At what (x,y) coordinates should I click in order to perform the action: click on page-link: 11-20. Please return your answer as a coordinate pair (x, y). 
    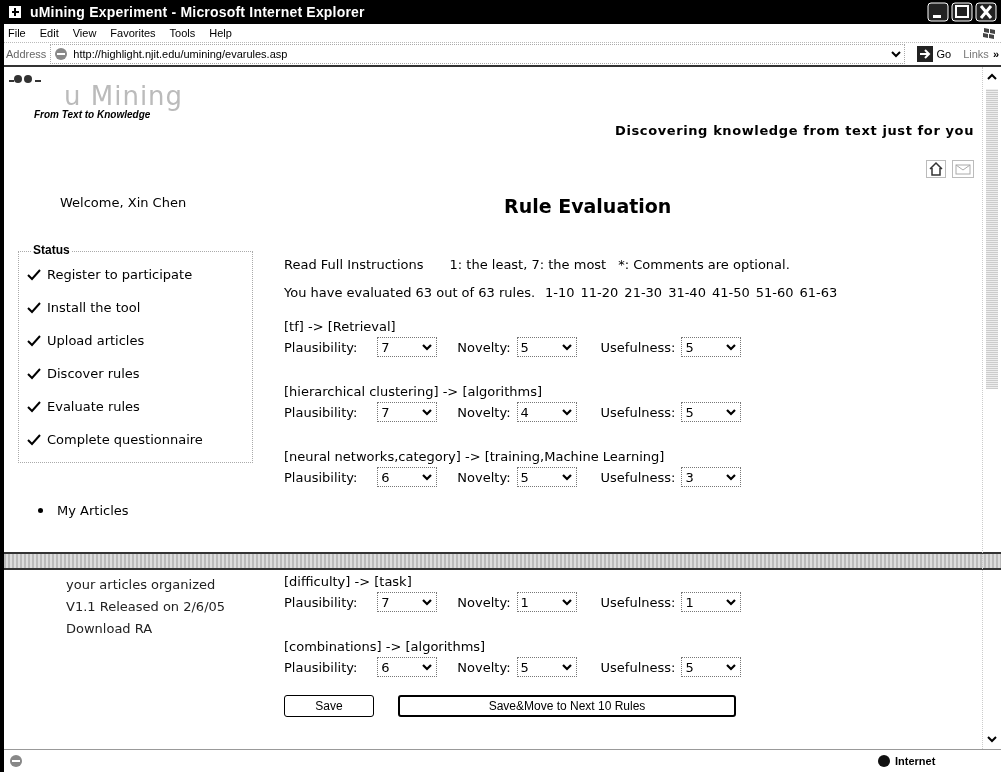
    Looking at the image, I should click on (599, 299).